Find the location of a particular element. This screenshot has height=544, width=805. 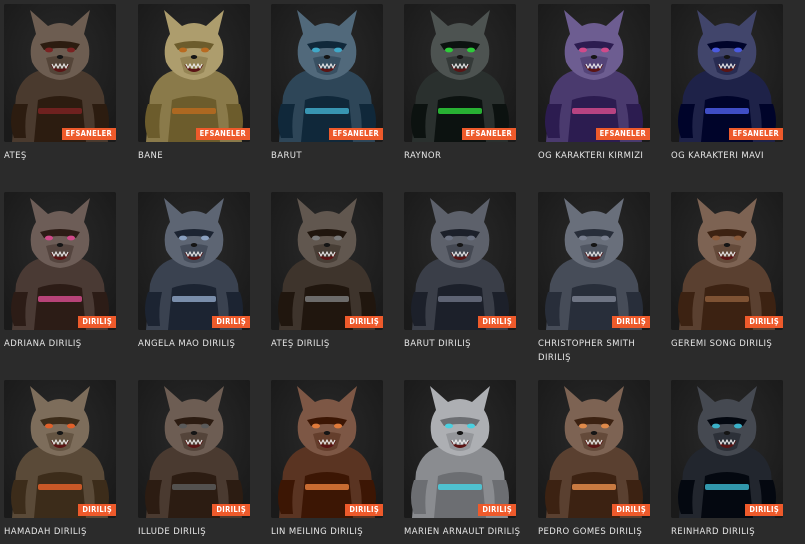

character-card: DIRILIŞ CHRISTOPHER SMITH DIRILIŞ is located at coordinates (596, 278).